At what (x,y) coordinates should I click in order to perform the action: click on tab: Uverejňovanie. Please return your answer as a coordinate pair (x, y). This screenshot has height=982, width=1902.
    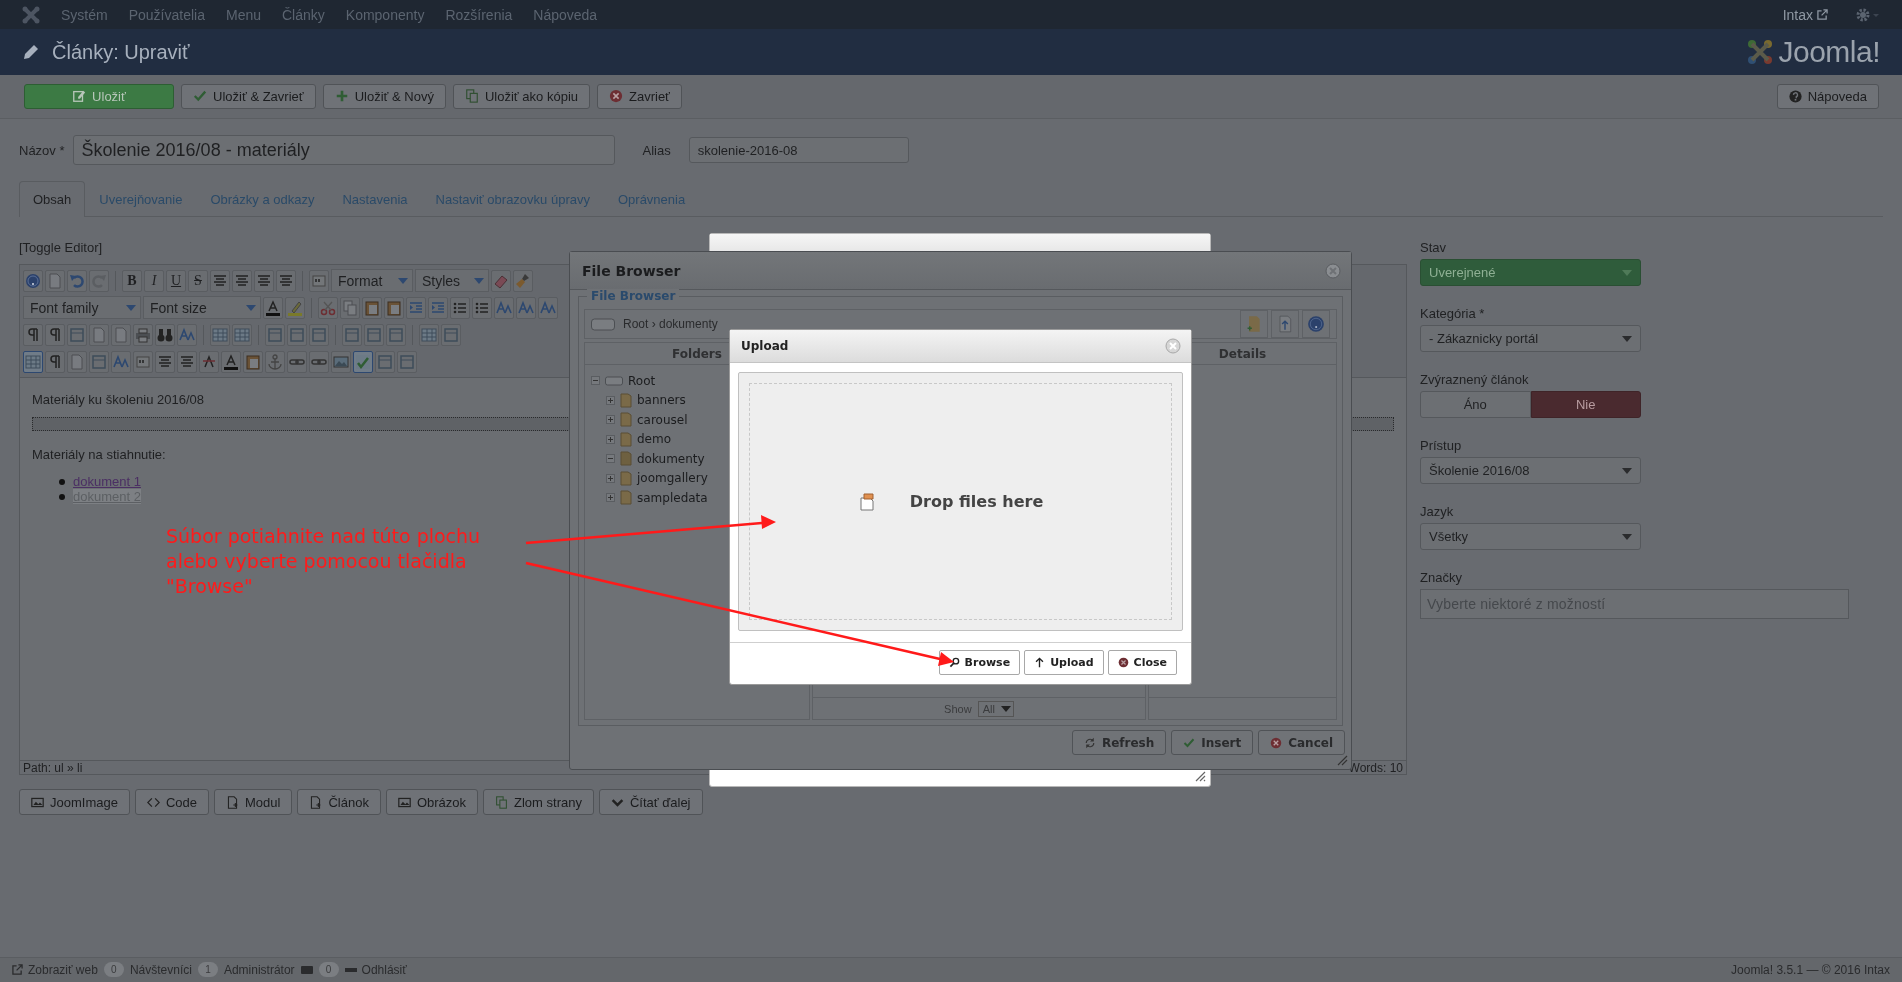
    Looking at the image, I should click on (141, 199).